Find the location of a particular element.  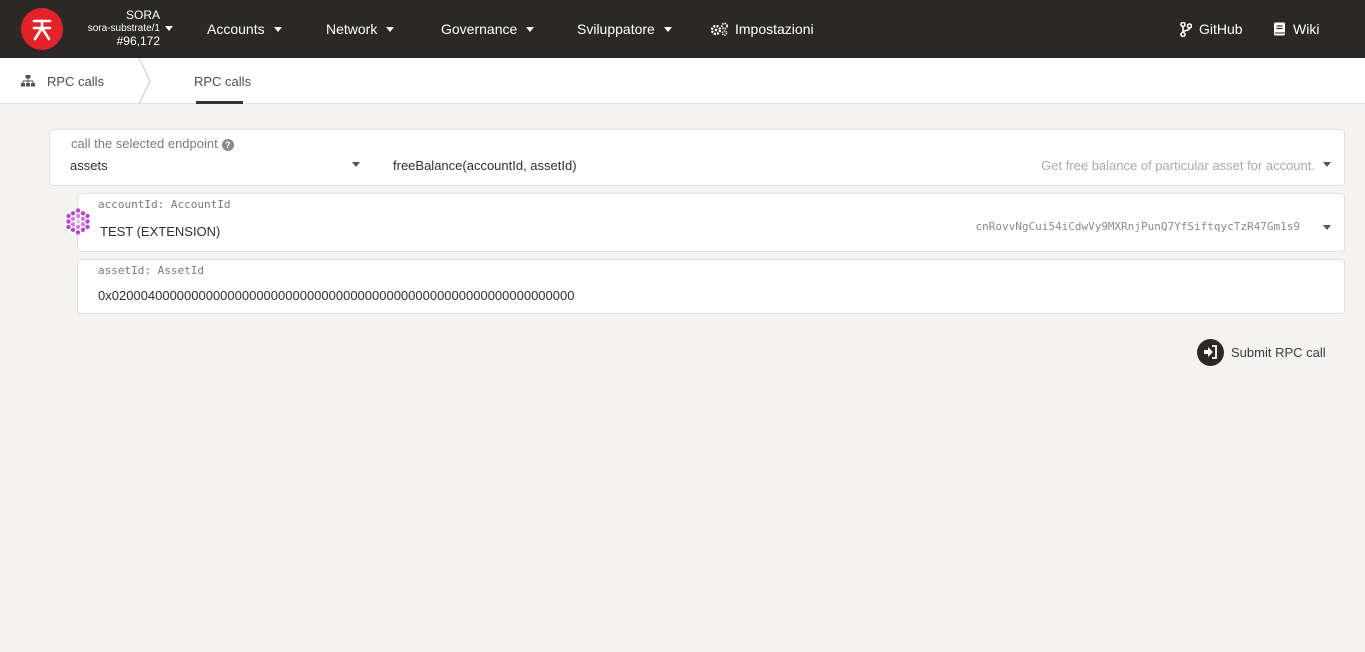

submit-rpc-call-button: Submit RPC call is located at coordinates (1261, 352).